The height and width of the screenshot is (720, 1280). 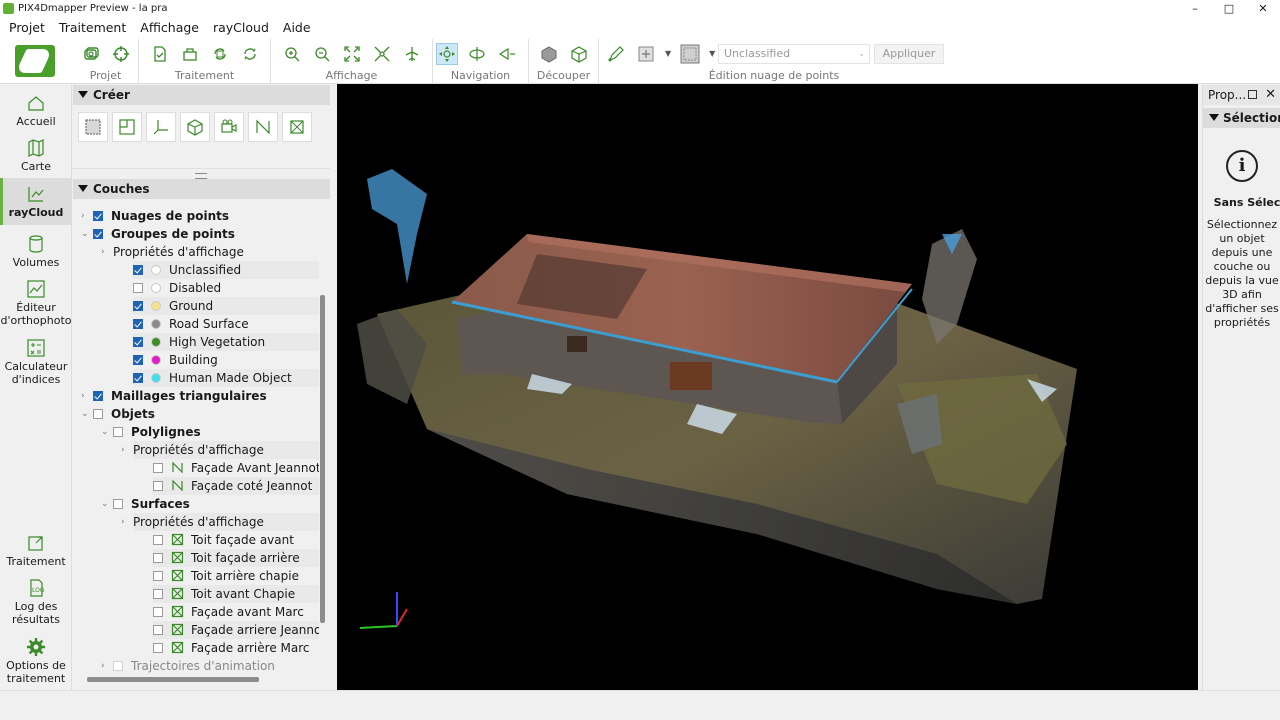 I want to click on nav-carte: Carte, so click(x=36, y=160).